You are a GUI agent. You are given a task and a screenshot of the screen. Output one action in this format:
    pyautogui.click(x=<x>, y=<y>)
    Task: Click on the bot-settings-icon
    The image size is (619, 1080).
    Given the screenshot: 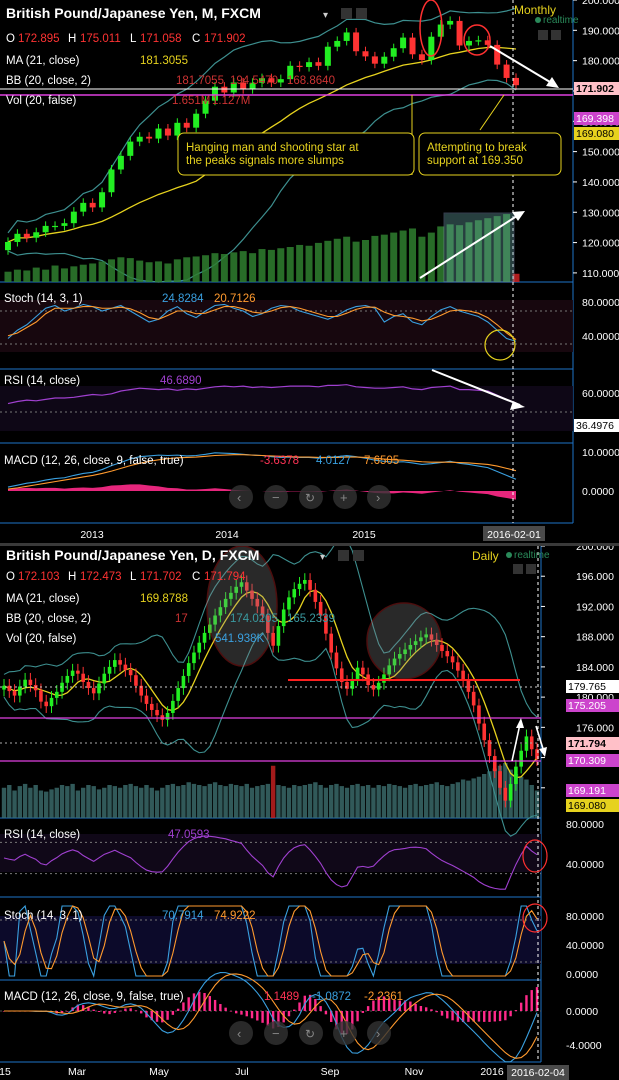 What is the action you would take?
    pyautogui.click(x=343, y=555)
    